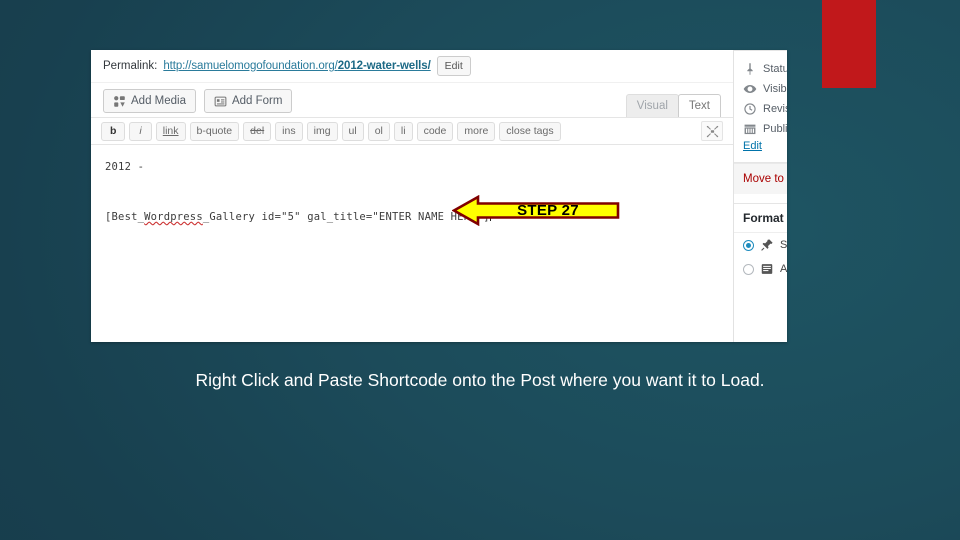 Image resolution: width=960 pixels, height=540 pixels. What do you see at coordinates (220, 101) in the screenshot?
I see `form-icon` at bounding box center [220, 101].